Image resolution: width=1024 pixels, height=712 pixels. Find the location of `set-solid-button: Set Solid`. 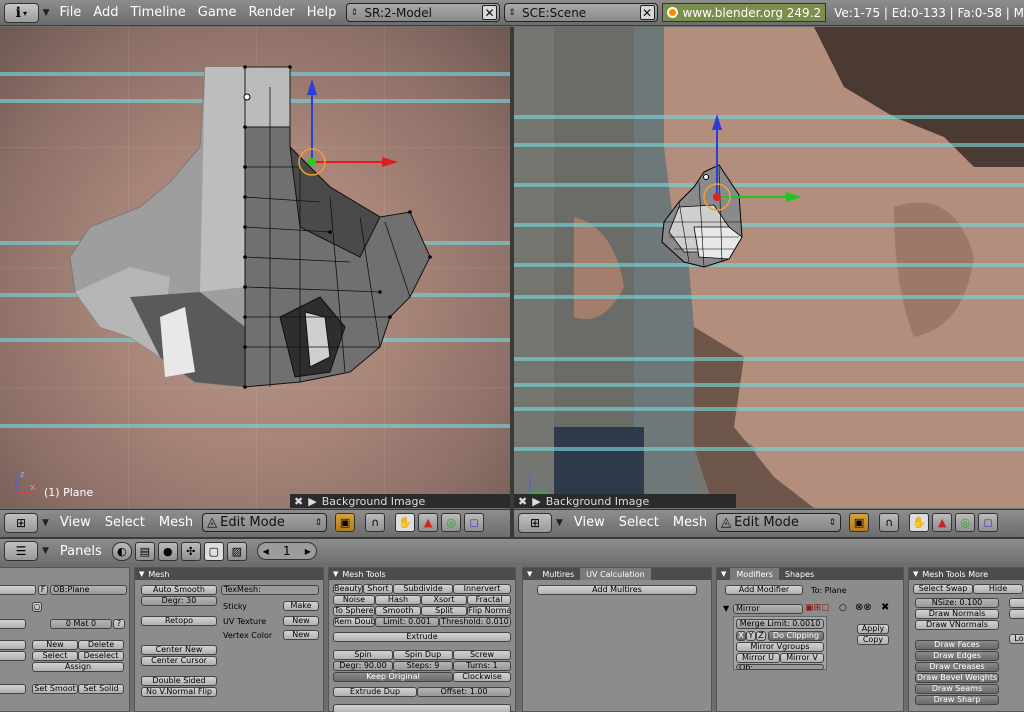

set-solid-button: Set Solid is located at coordinates (101, 689).